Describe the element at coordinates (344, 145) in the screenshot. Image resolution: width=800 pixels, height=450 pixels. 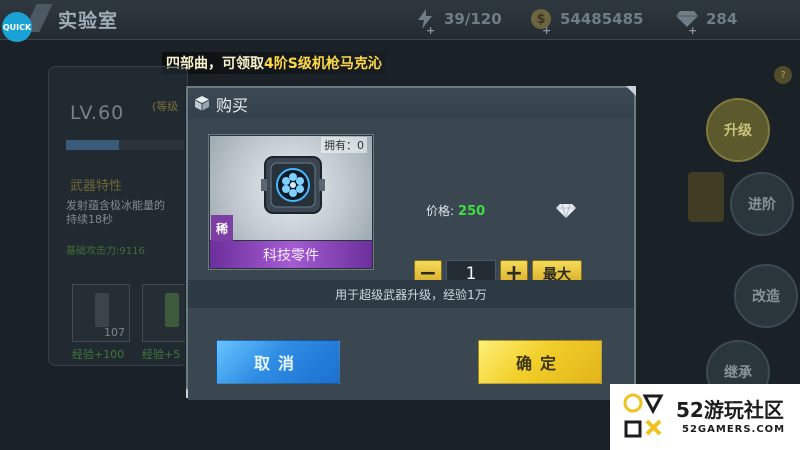
I see `owned-count: 拥有：0` at that location.